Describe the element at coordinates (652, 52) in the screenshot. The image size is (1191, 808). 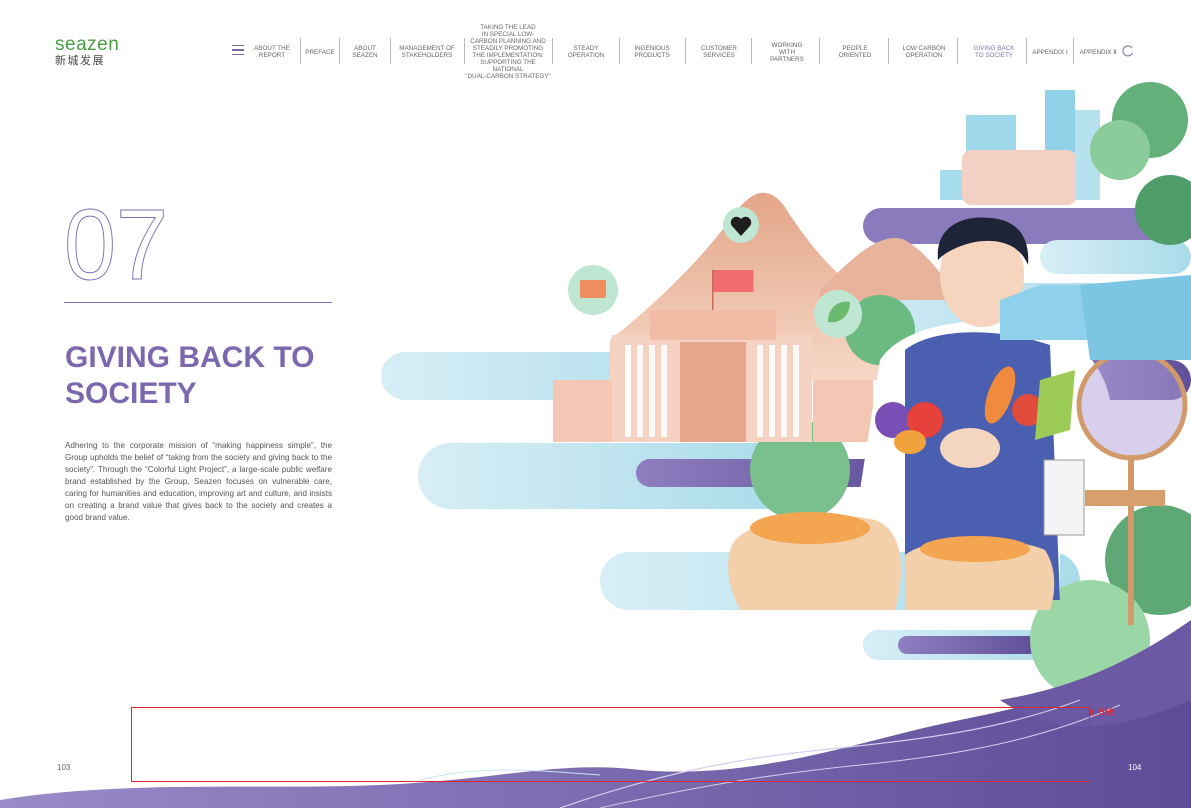
I see `nav-ingenious-products: INGENIOUS PRODUCTS` at that location.